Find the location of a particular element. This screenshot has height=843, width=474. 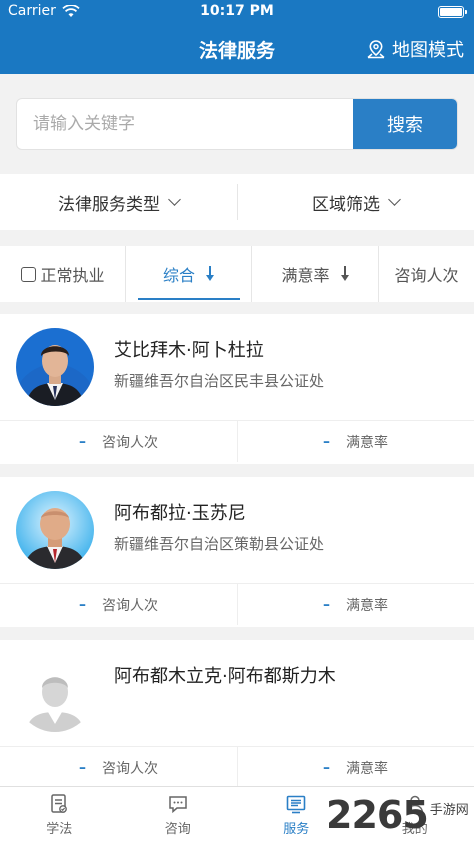

map-pin-icon is located at coordinates (376, 49).